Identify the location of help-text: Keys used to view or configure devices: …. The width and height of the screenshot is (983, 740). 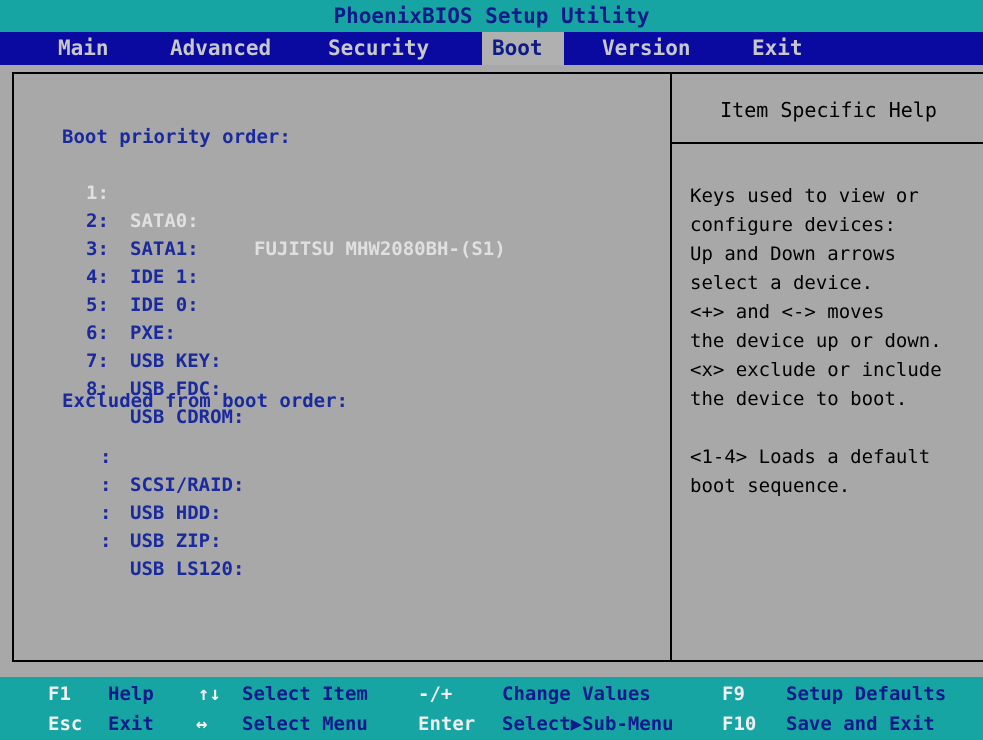
(816, 341).